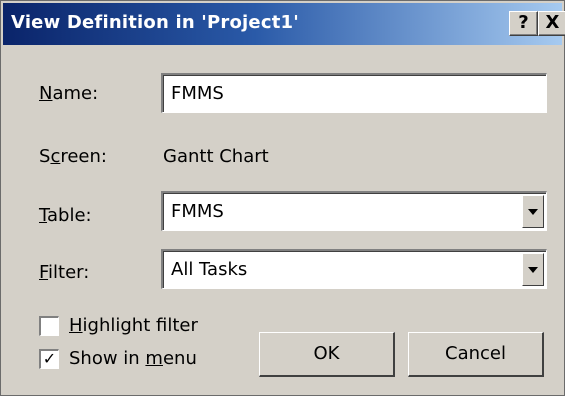 This screenshot has width=565, height=396. I want to click on show-in-menu-label-rest: enu, so click(179, 358).